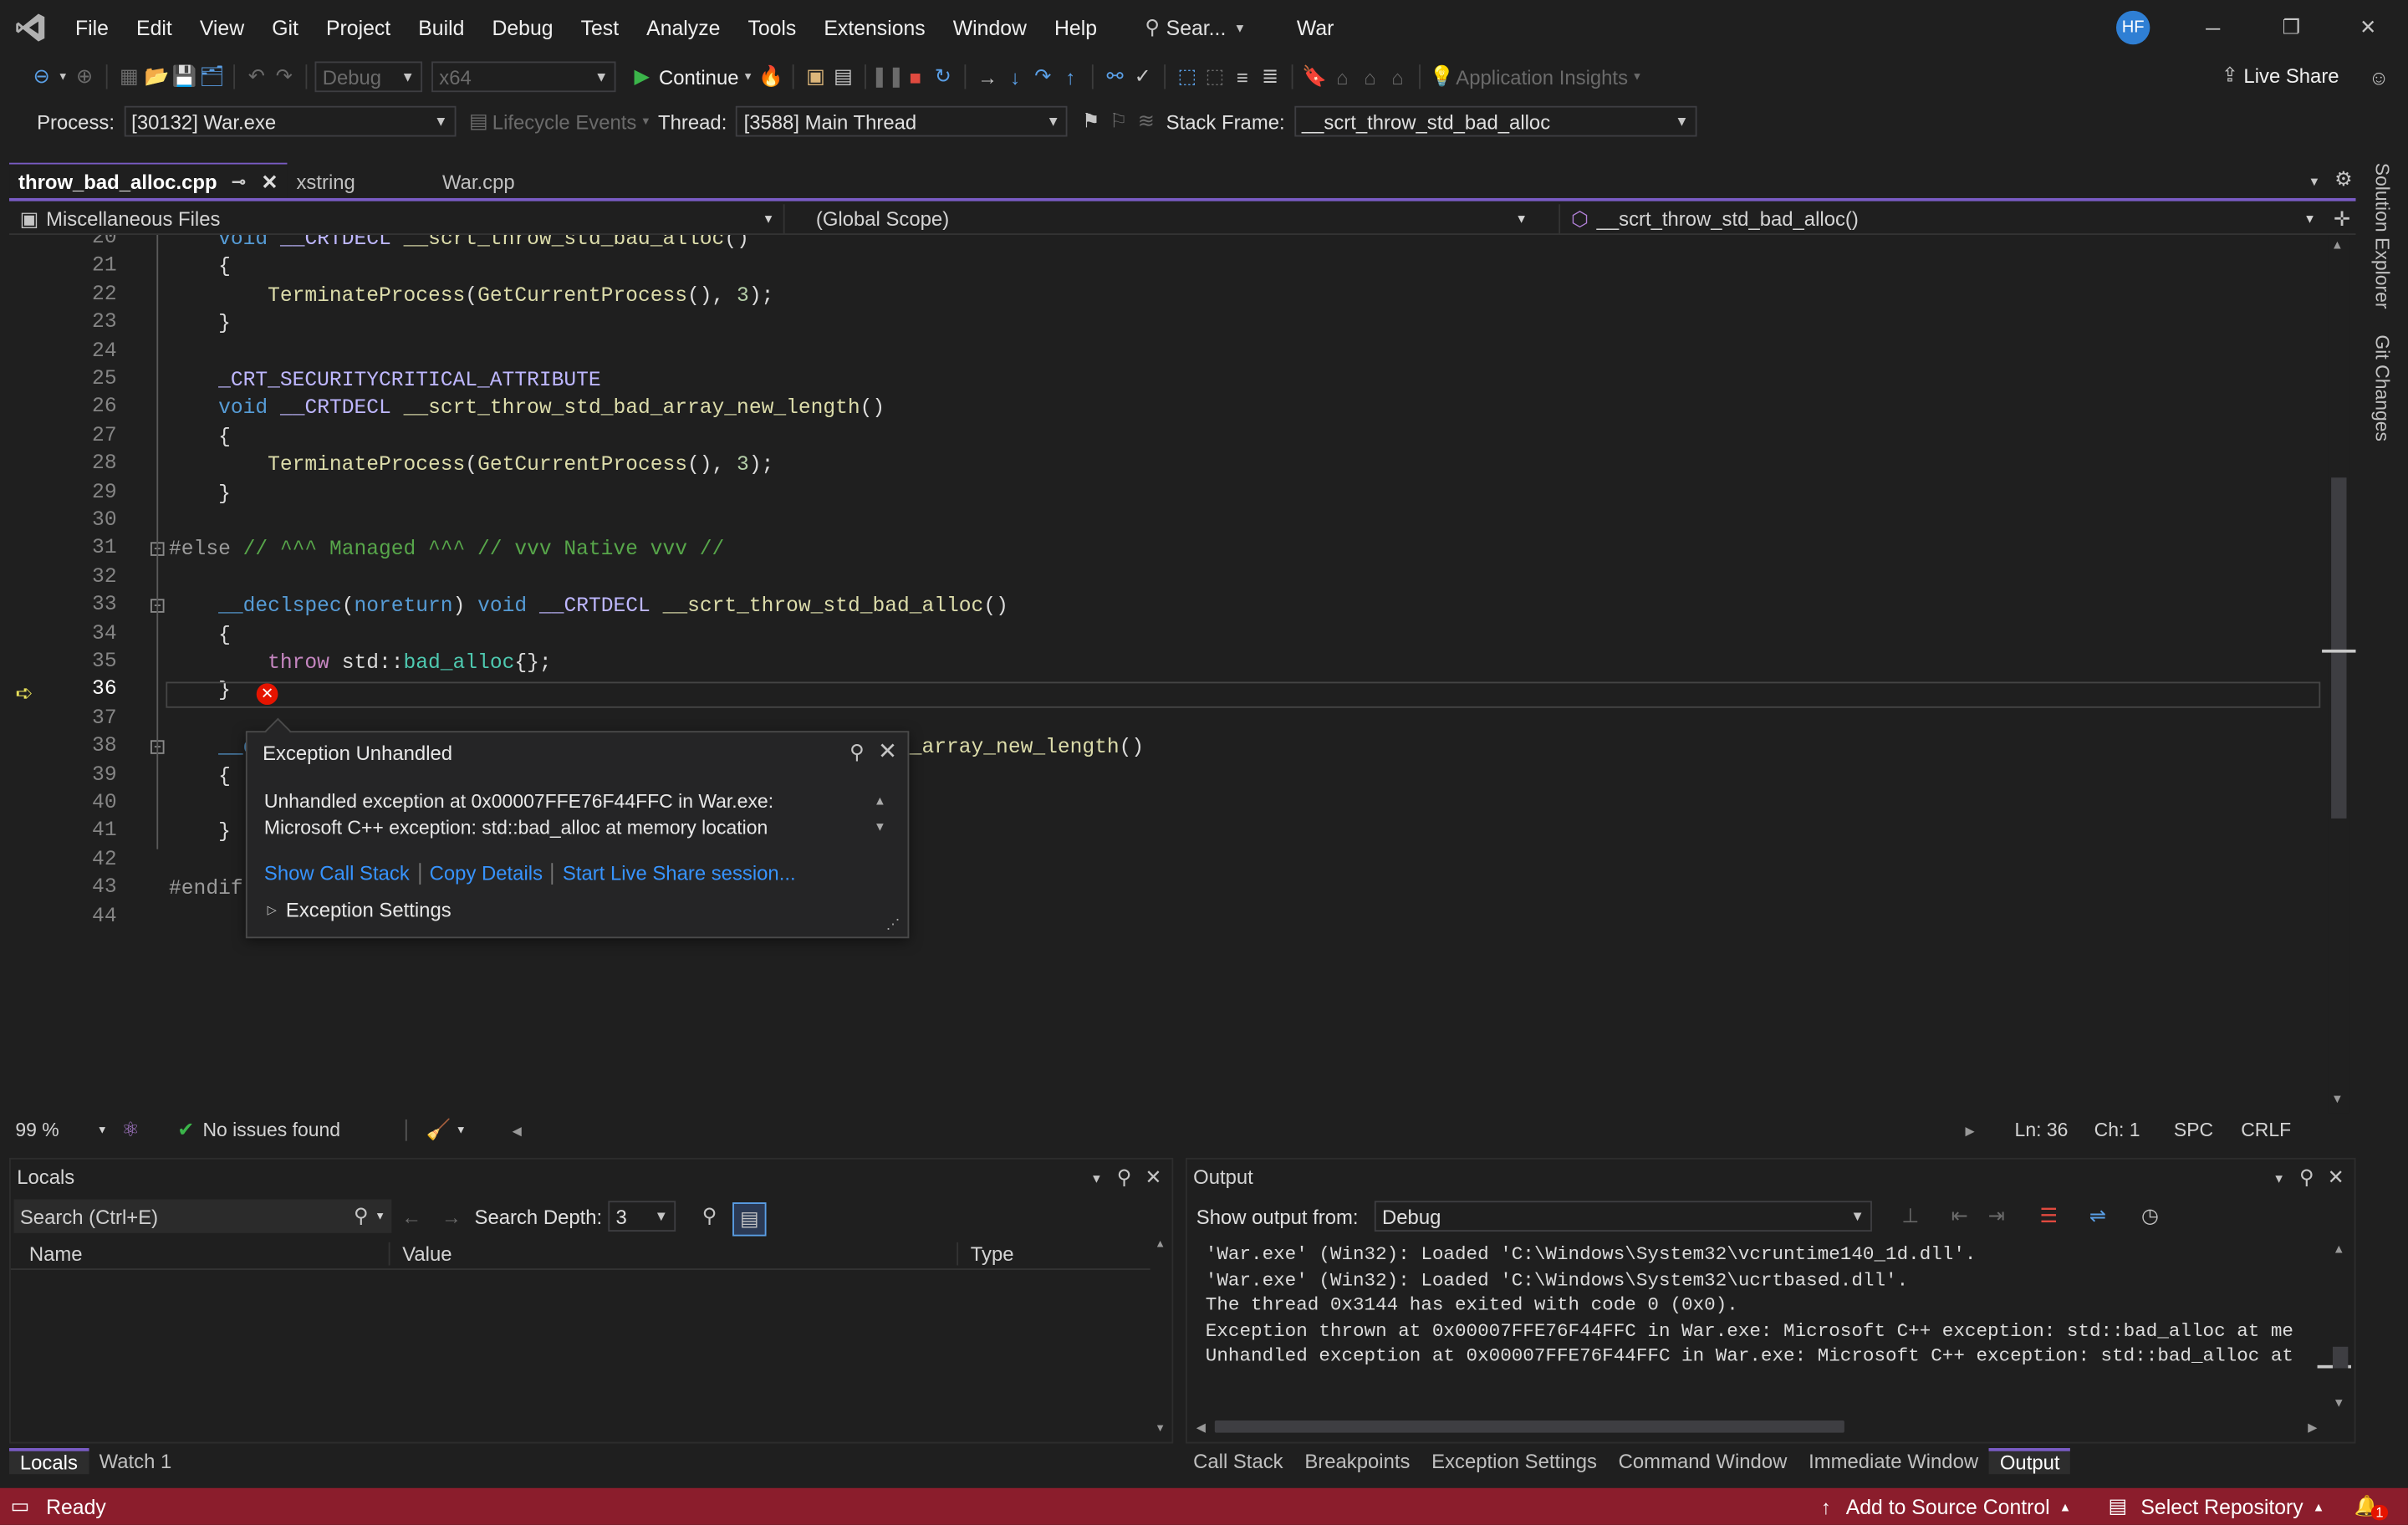 The width and height of the screenshot is (2408, 1525). I want to click on locals-scrollbar: ▲ ▼, so click(1162, 1340).